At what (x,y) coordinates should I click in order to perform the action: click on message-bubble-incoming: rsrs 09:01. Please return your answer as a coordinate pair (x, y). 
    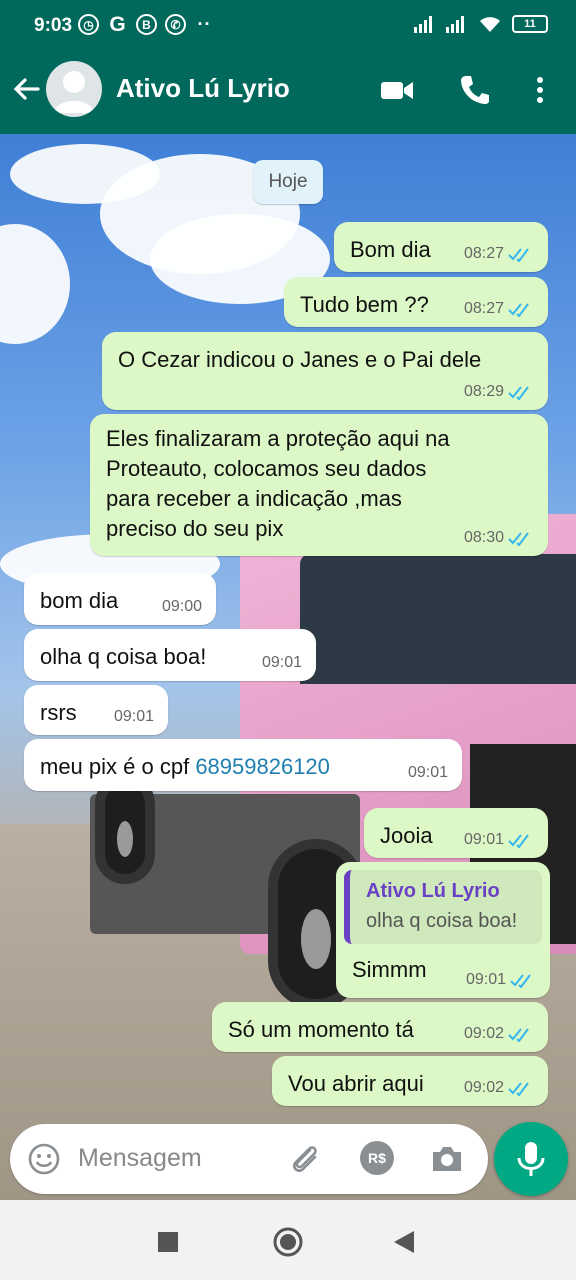
    Looking at the image, I should click on (96, 710).